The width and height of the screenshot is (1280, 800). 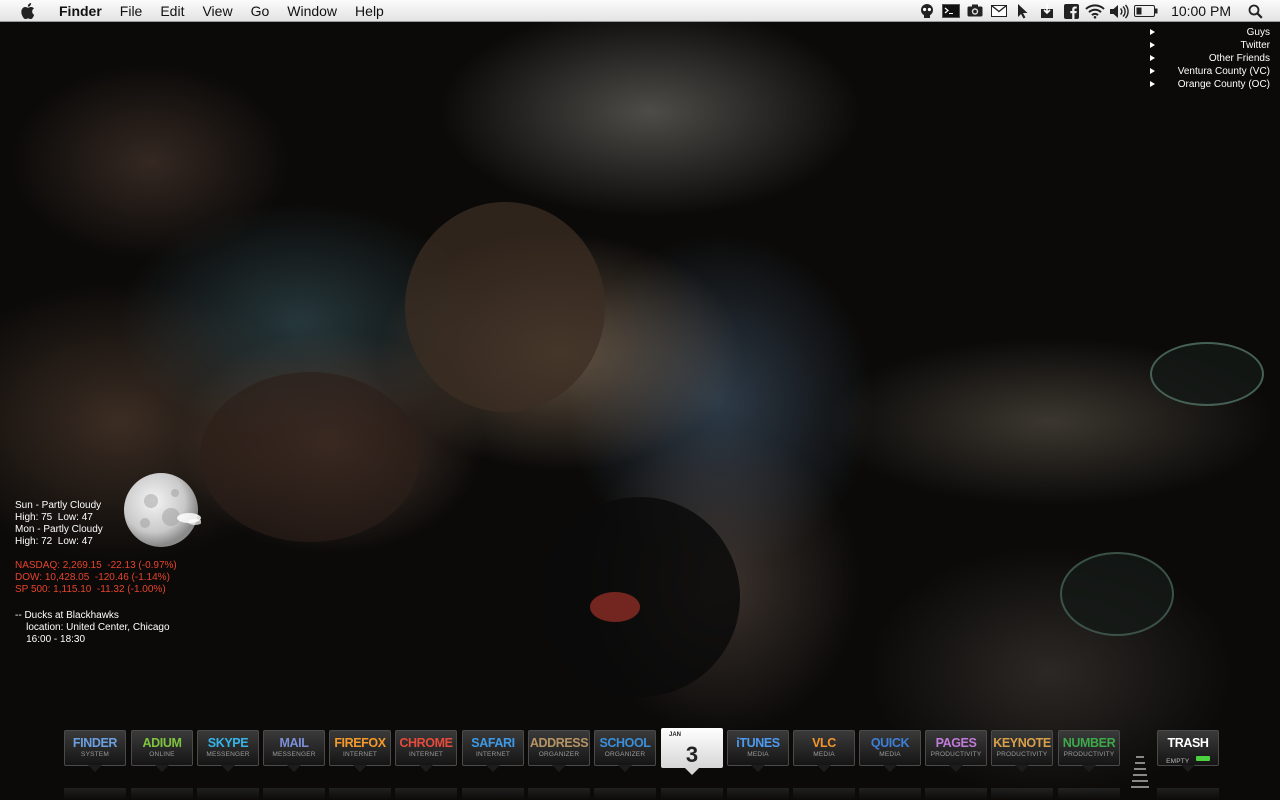 What do you see at coordinates (1188, 748) in the screenshot?
I see `dock-item-trash: TRASH EMPTY` at bounding box center [1188, 748].